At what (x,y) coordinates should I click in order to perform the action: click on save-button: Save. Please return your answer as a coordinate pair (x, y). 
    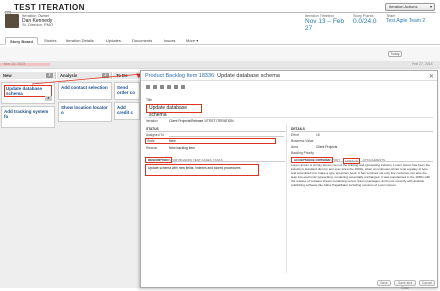
    Looking at the image, I should click on (384, 283).